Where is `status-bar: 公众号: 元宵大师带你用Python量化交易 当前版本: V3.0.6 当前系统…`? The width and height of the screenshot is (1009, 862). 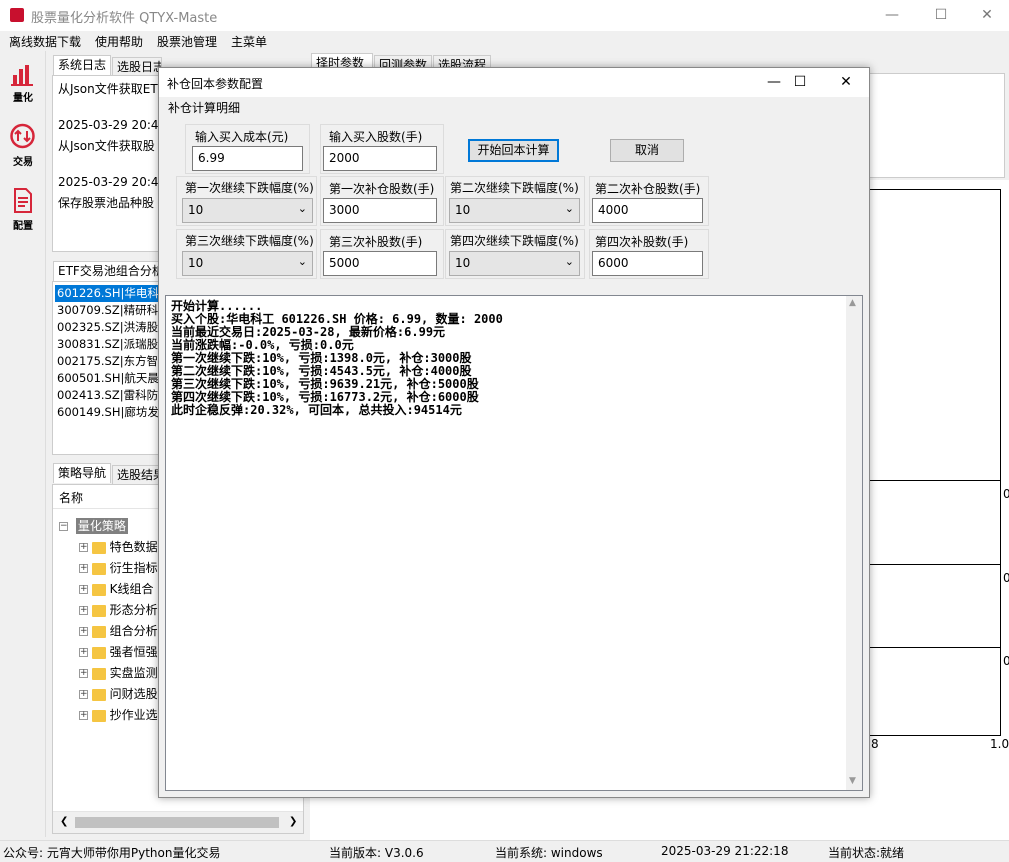
status-bar: 公众号: 元宵大师带你用Python量化交易 当前版本: V3.0.6 当前系统… is located at coordinates (504, 851).